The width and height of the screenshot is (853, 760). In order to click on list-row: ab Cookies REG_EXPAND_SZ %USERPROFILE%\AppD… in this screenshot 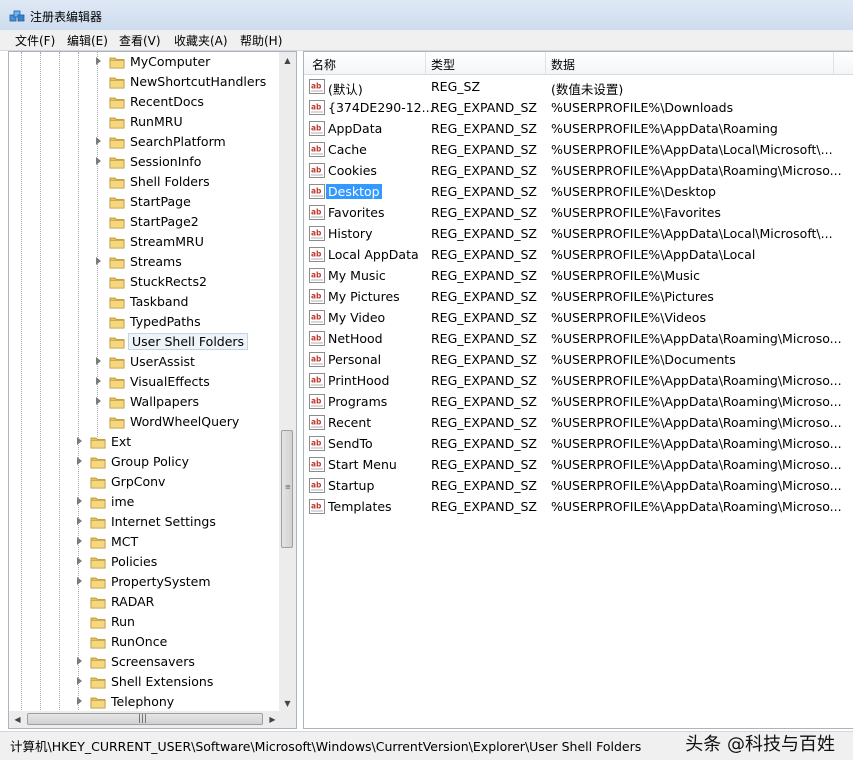, I will do `click(578, 170)`.